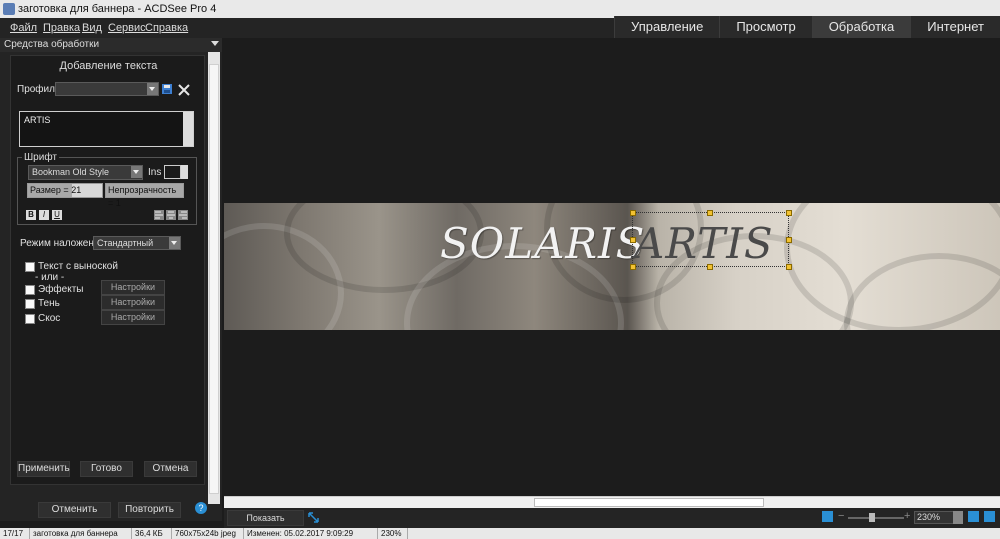 The image size is (1000, 539). What do you see at coordinates (40, 157) in the screenshot?
I see `font-group-label: Шрифт` at bounding box center [40, 157].